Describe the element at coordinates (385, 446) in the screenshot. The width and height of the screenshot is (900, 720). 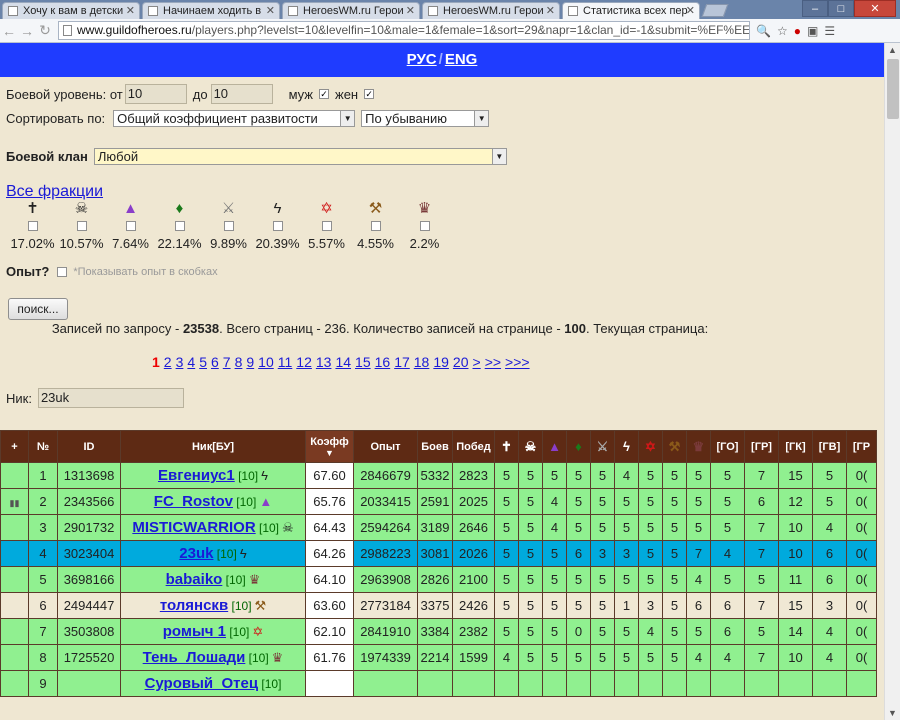
I see `header-cell: Опыт` at that location.